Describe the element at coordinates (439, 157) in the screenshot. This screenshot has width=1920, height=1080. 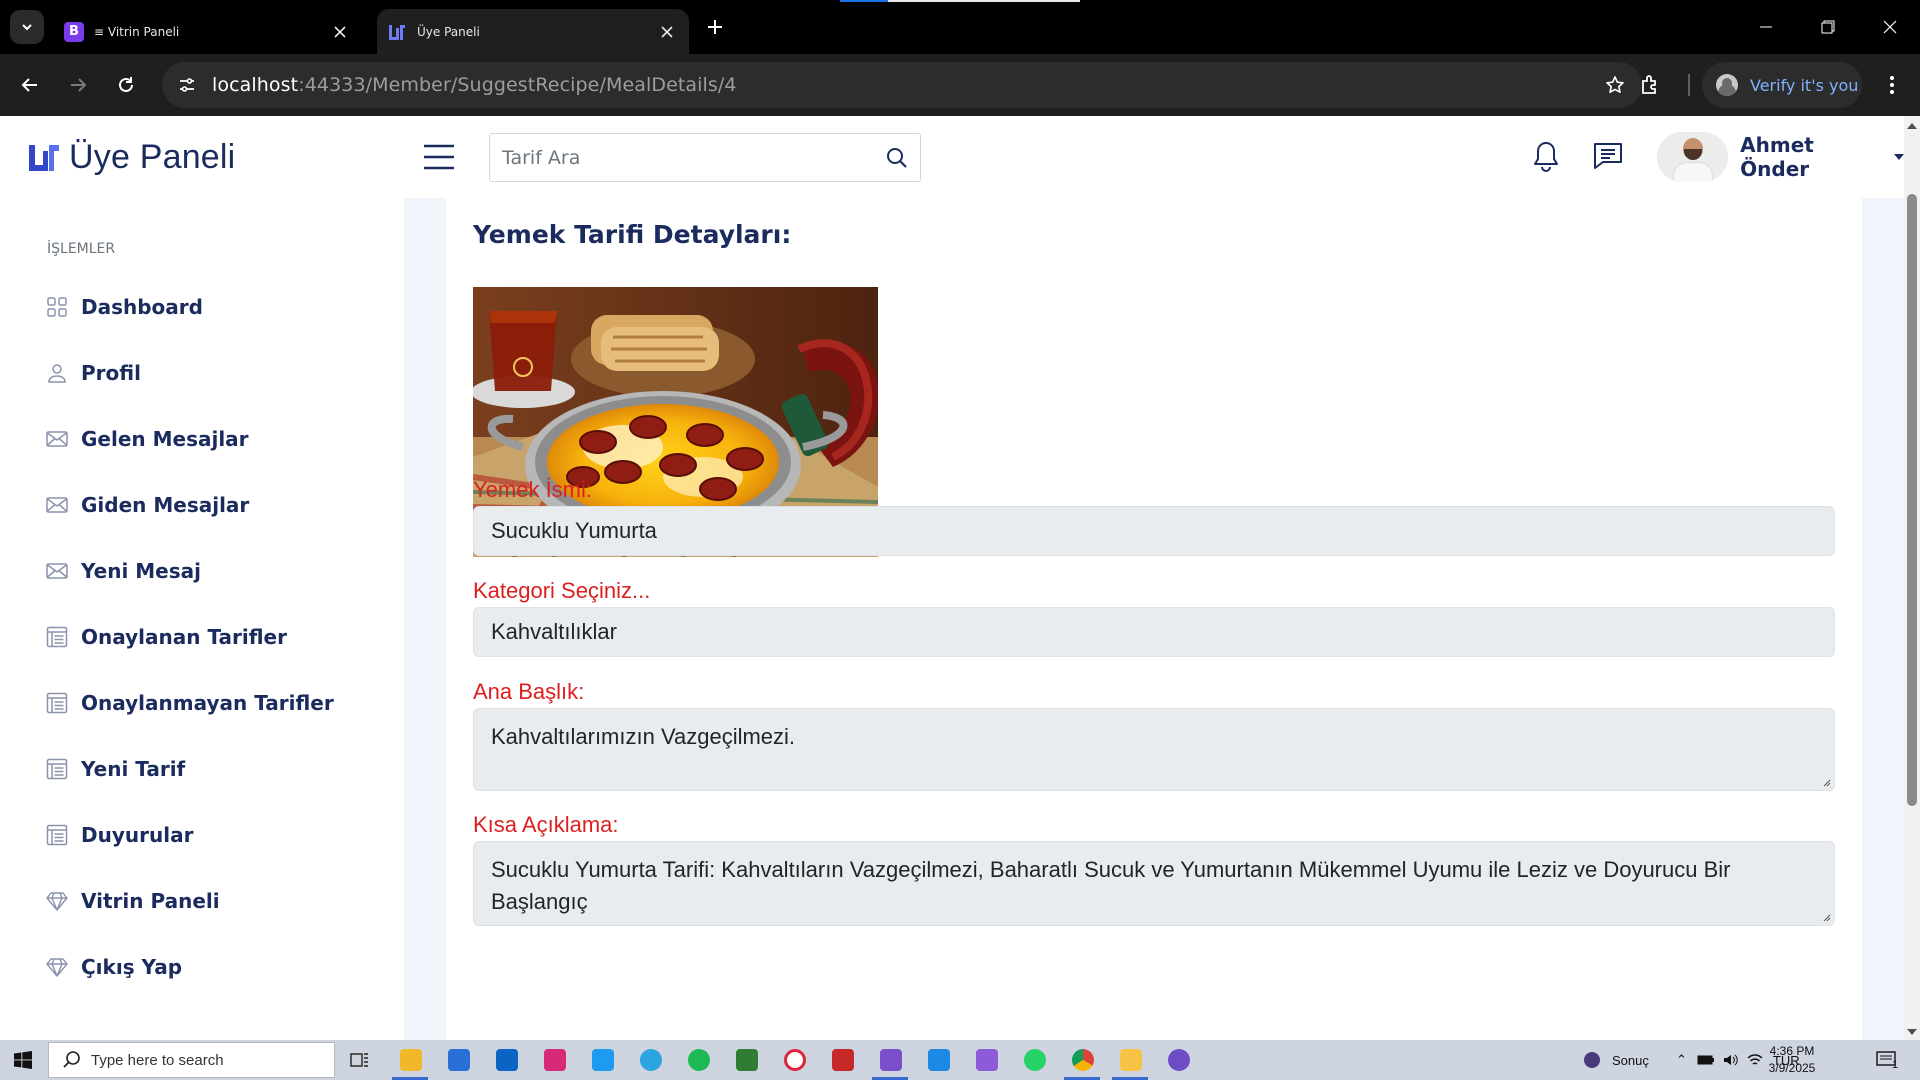
I see `sidebar-toggle-button` at that location.